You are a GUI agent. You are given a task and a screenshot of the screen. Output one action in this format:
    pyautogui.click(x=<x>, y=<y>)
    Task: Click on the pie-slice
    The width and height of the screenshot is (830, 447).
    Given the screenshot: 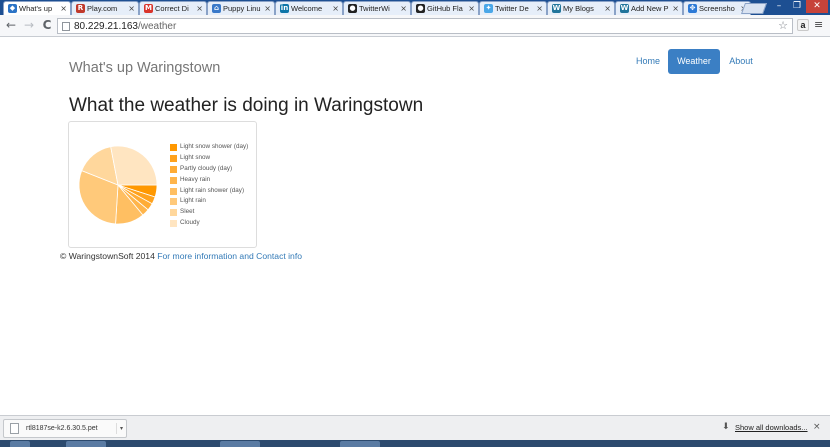 What is the action you would take?
    pyautogui.click(x=134, y=165)
    